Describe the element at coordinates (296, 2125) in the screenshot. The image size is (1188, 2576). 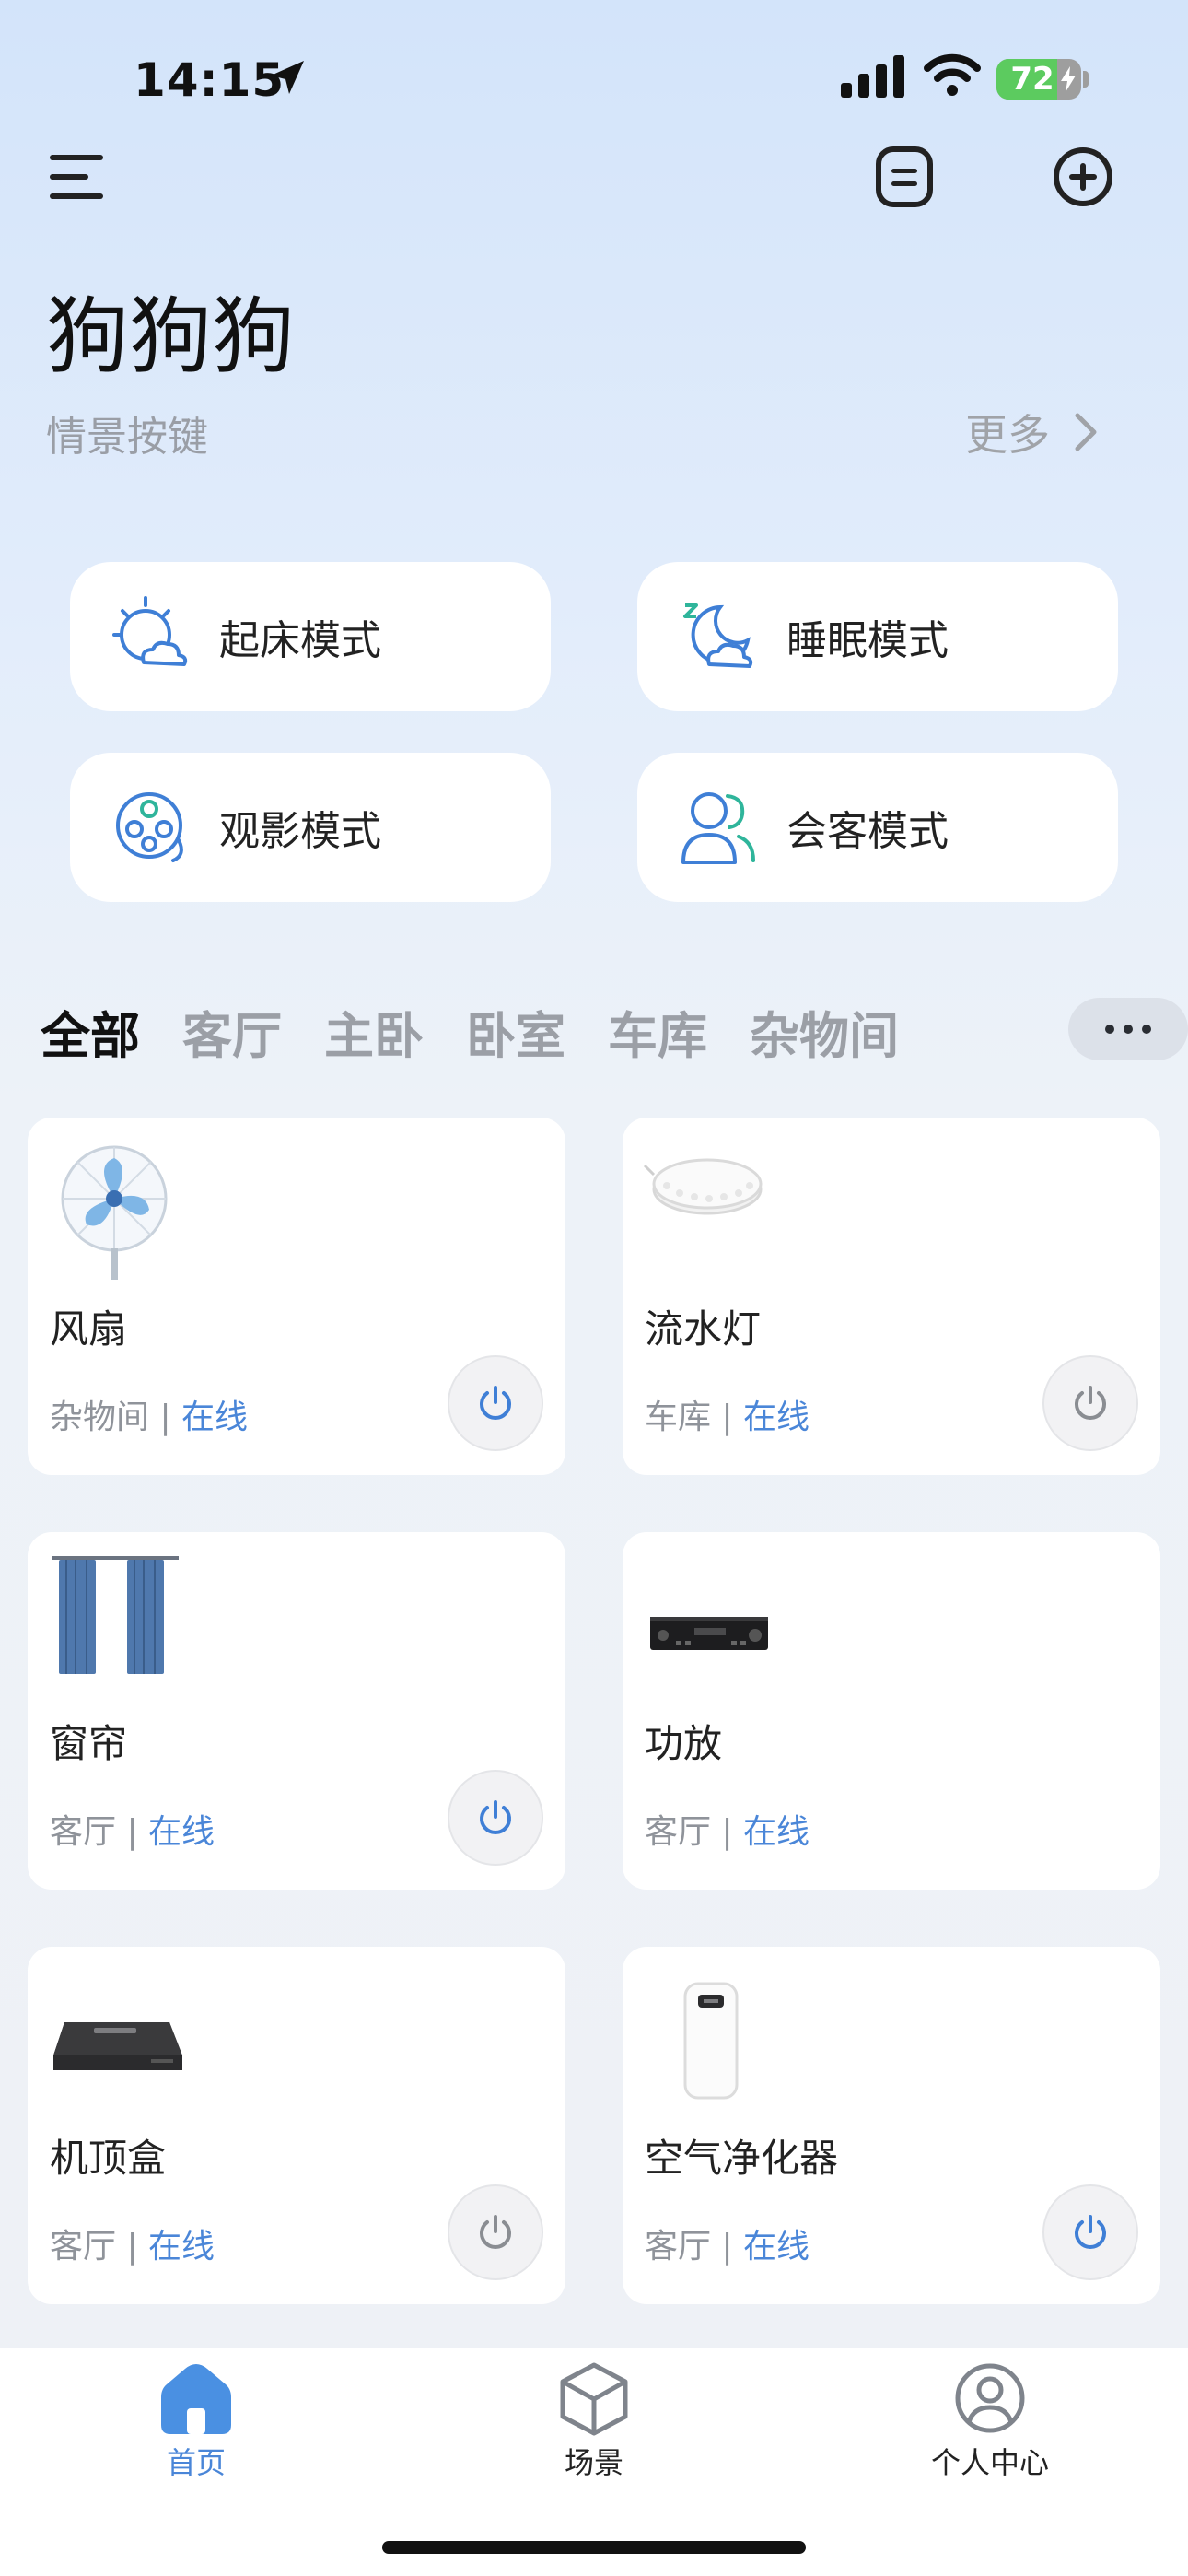
I see `device-card-set-top-box: 机顶盒 客厅 | 在线` at that location.